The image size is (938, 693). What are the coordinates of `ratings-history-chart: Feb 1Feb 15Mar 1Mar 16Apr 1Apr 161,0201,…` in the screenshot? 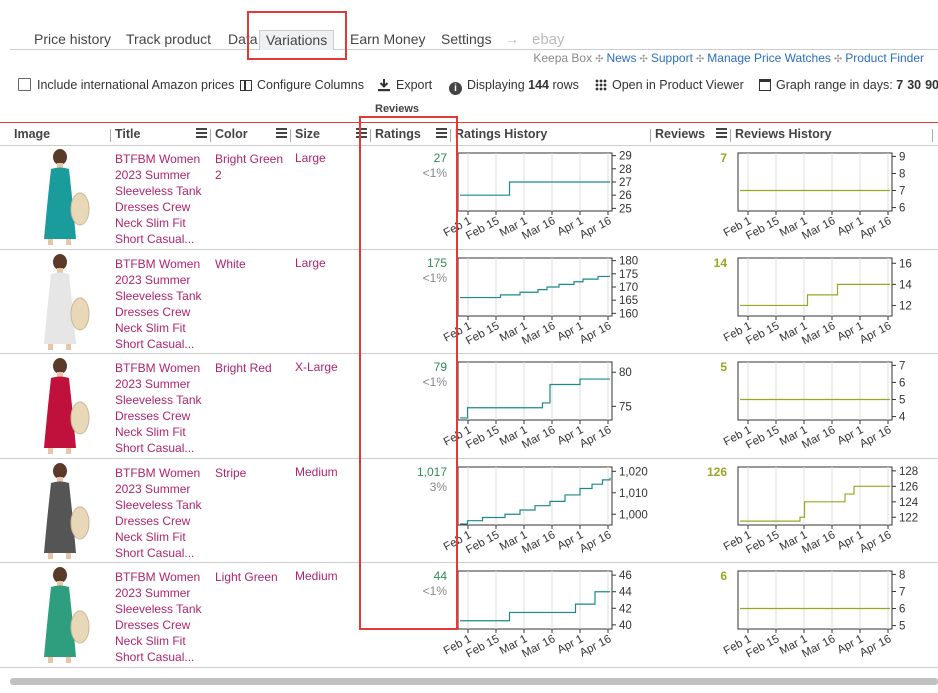 It's located at (548, 510).